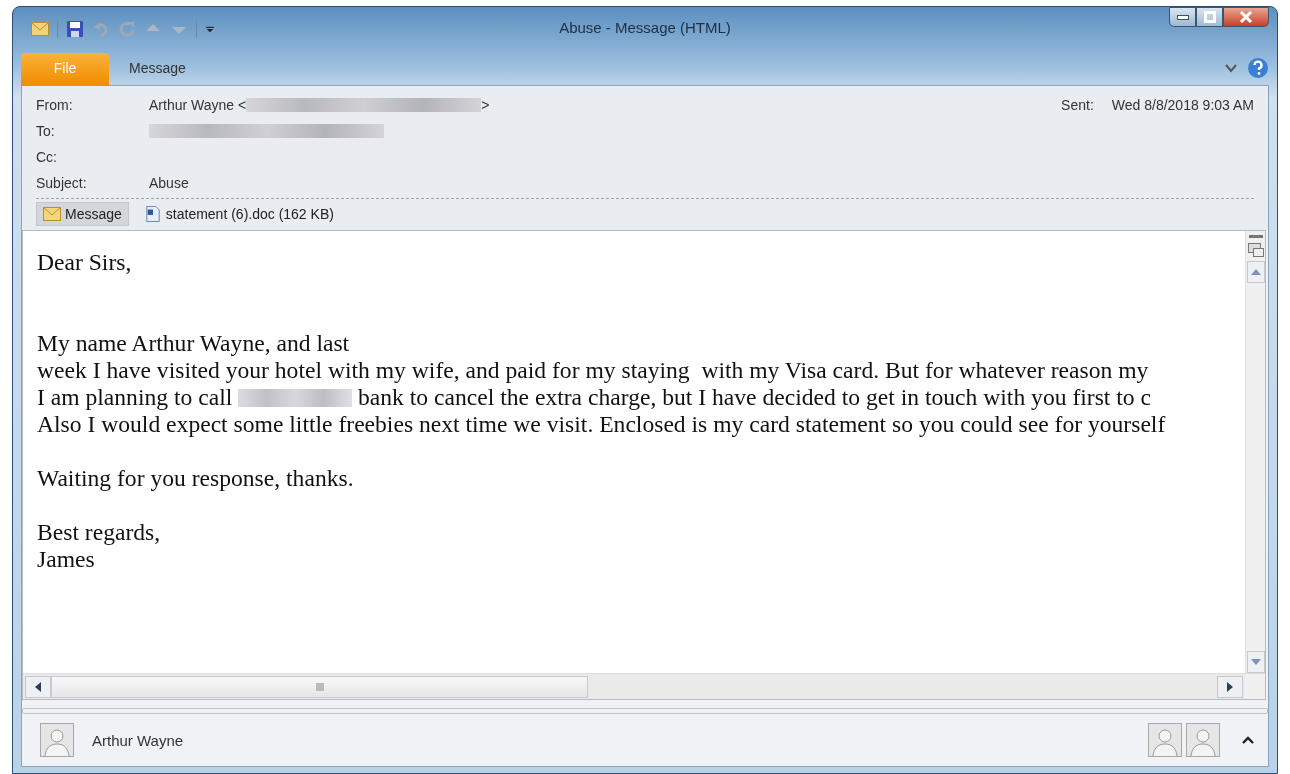 Image resolution: width=1290 pixels, height=774 pixels. Describe the element at coordinates (82, 214) in the screenshot. I see `message-tab: Message` at that location.